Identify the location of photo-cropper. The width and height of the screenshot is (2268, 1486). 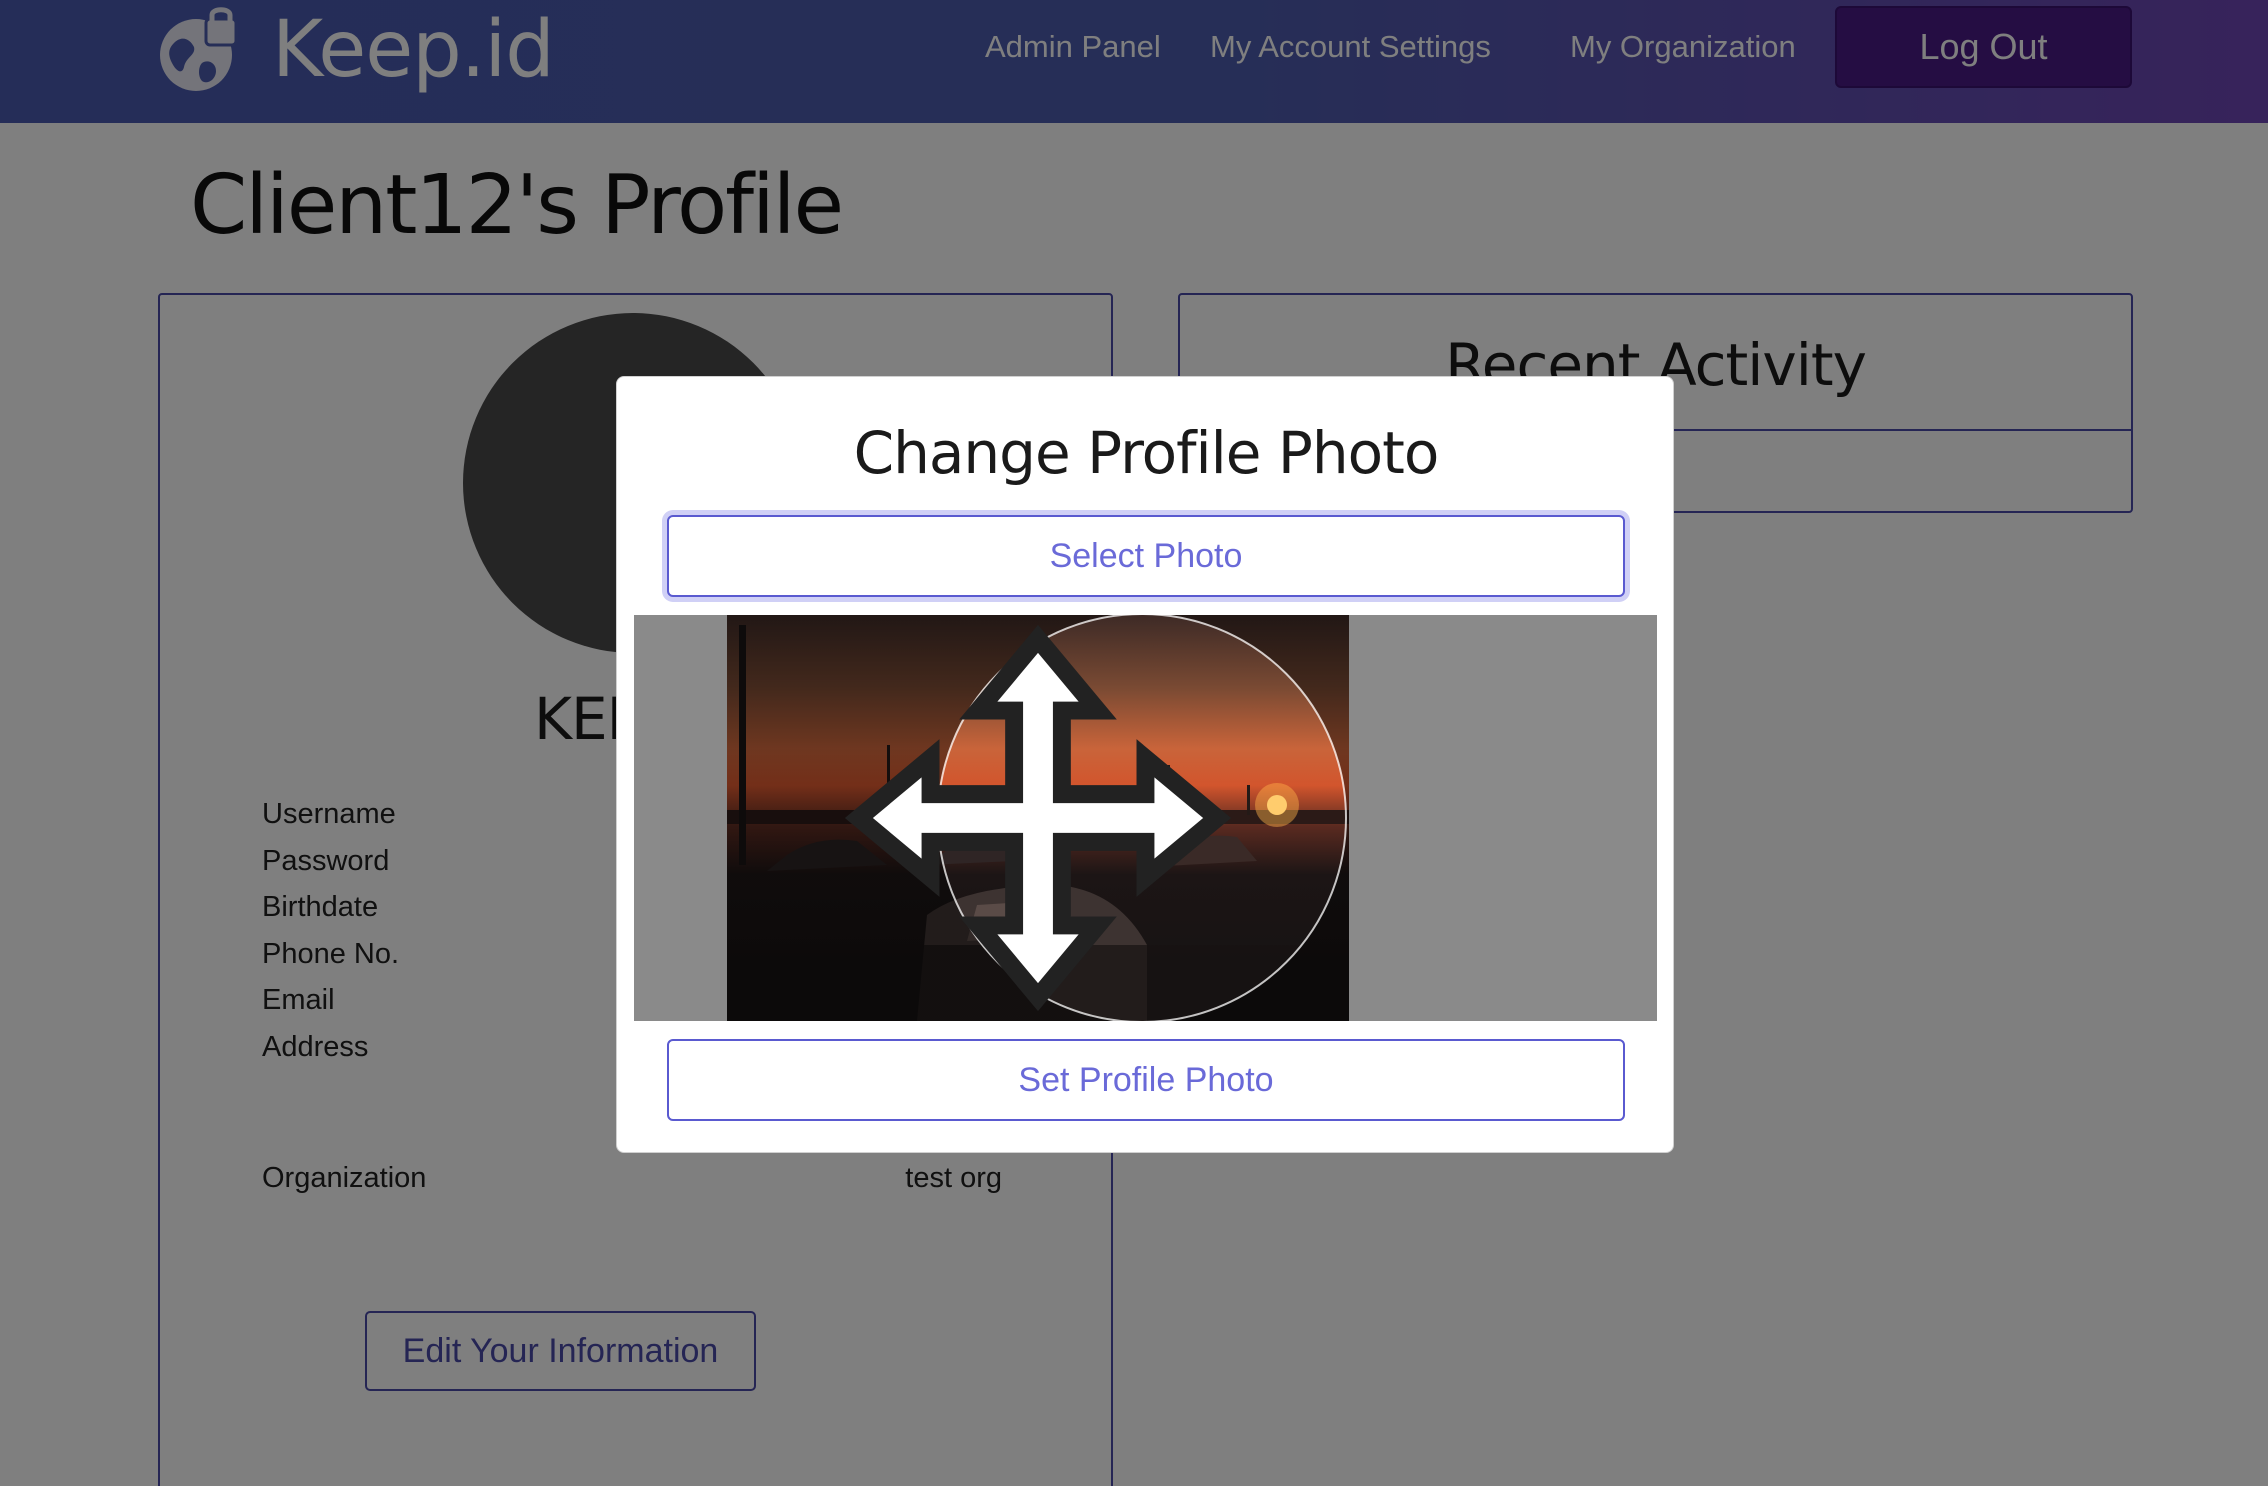
(1145, 818).